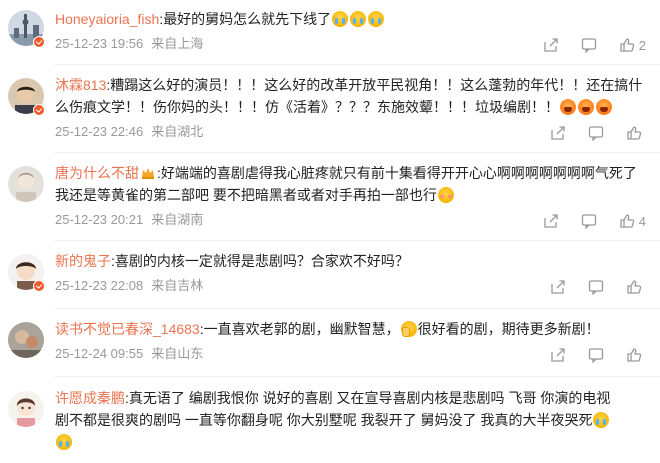 This screenshot has height=463, width=660. I want to click on comment-content: 最好的舅妈怎么就先下线了, so click(247, 19).